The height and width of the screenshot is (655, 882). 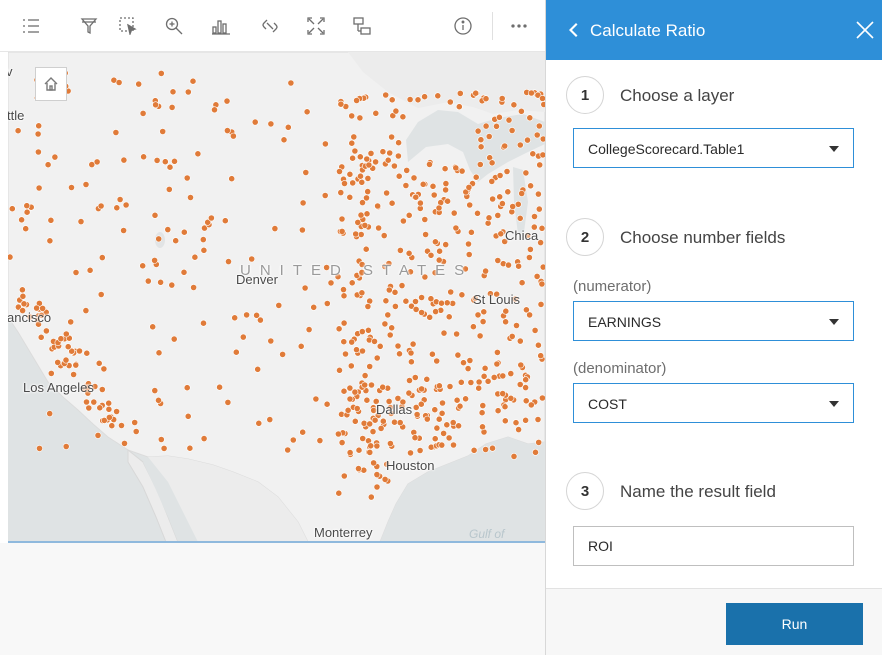 I want to click on extent-icon, so click(x=316, y=26).